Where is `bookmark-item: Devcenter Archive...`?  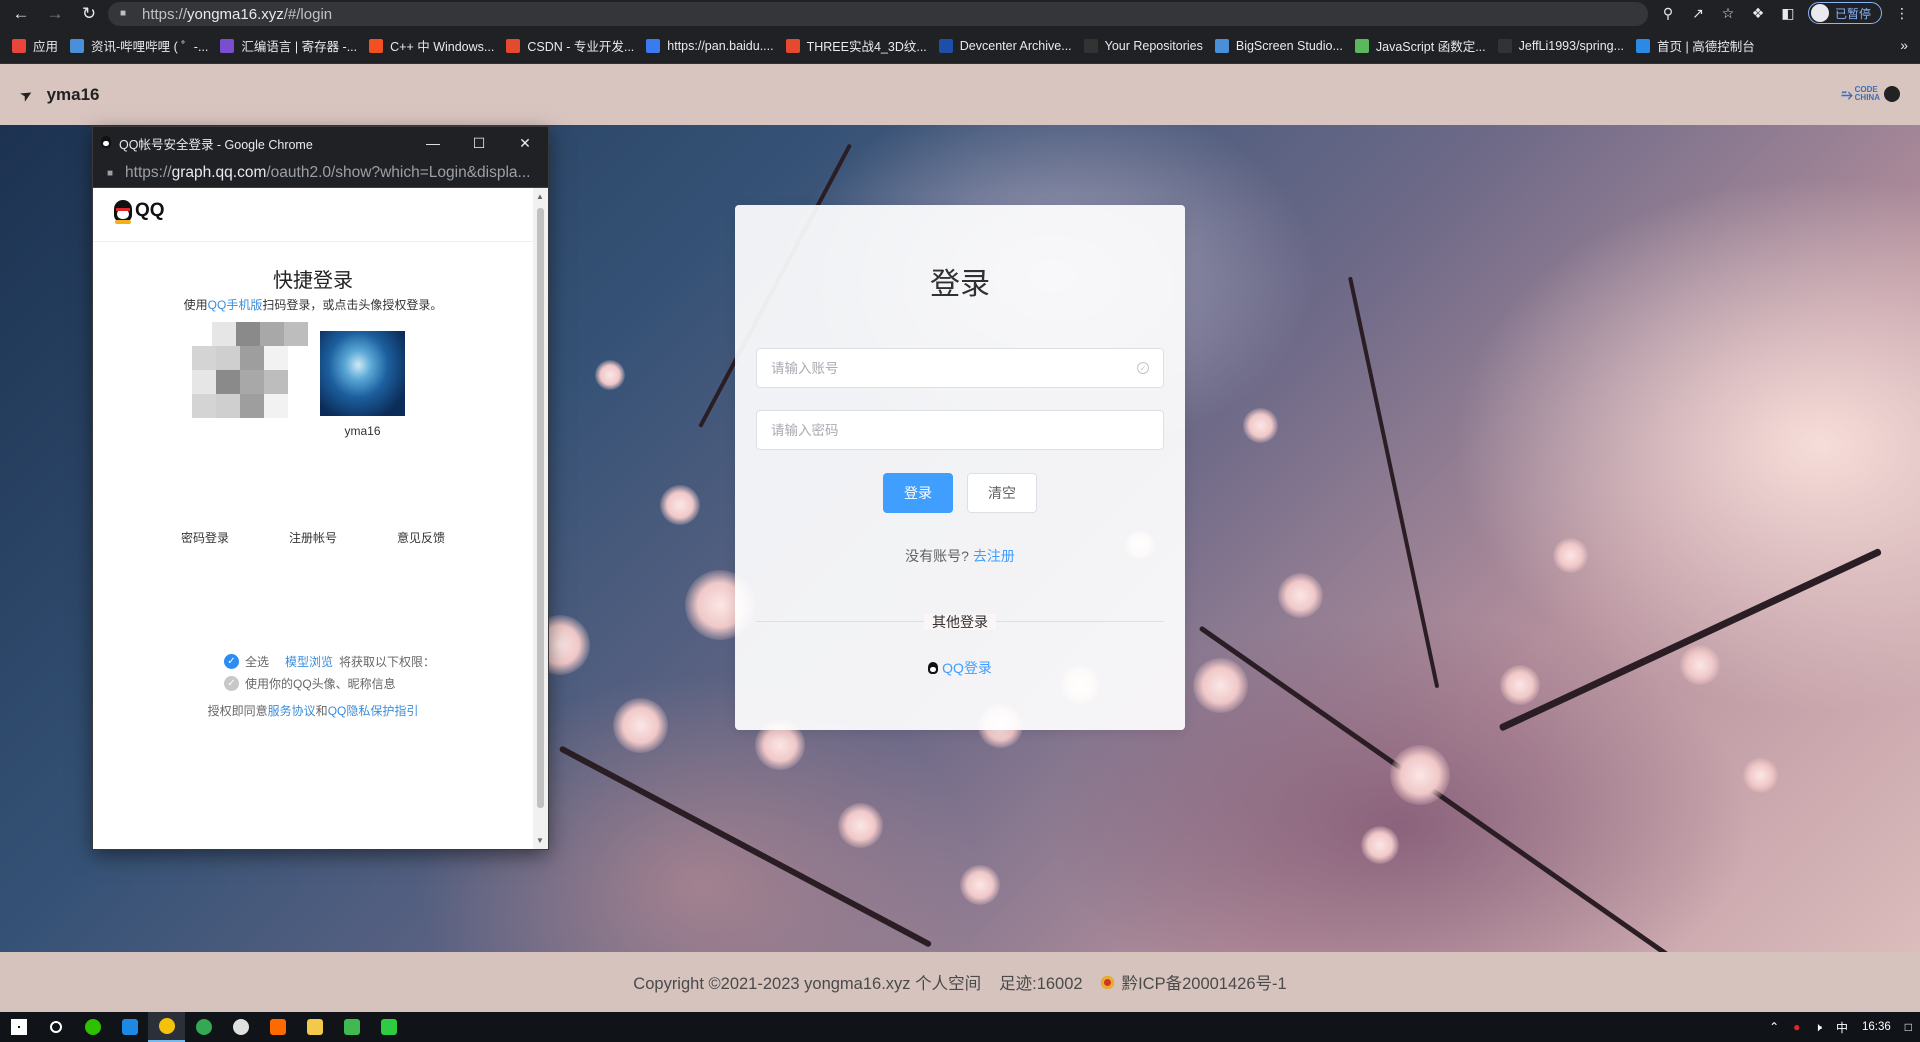 bookmark-item: Devcenter Archive... is located at coordinates (1005, 45).